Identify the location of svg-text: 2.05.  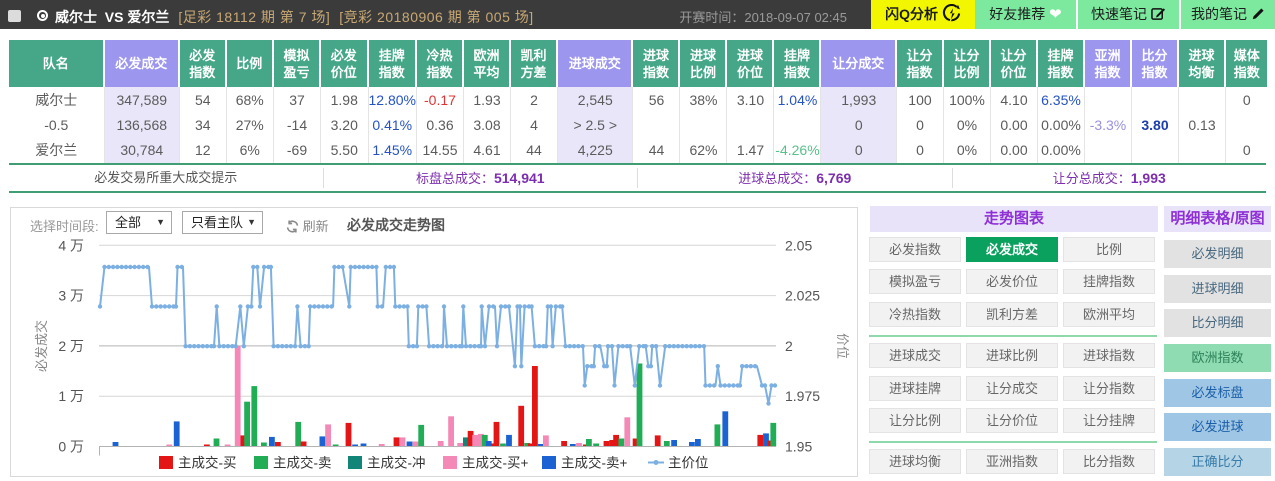
(798, 245).